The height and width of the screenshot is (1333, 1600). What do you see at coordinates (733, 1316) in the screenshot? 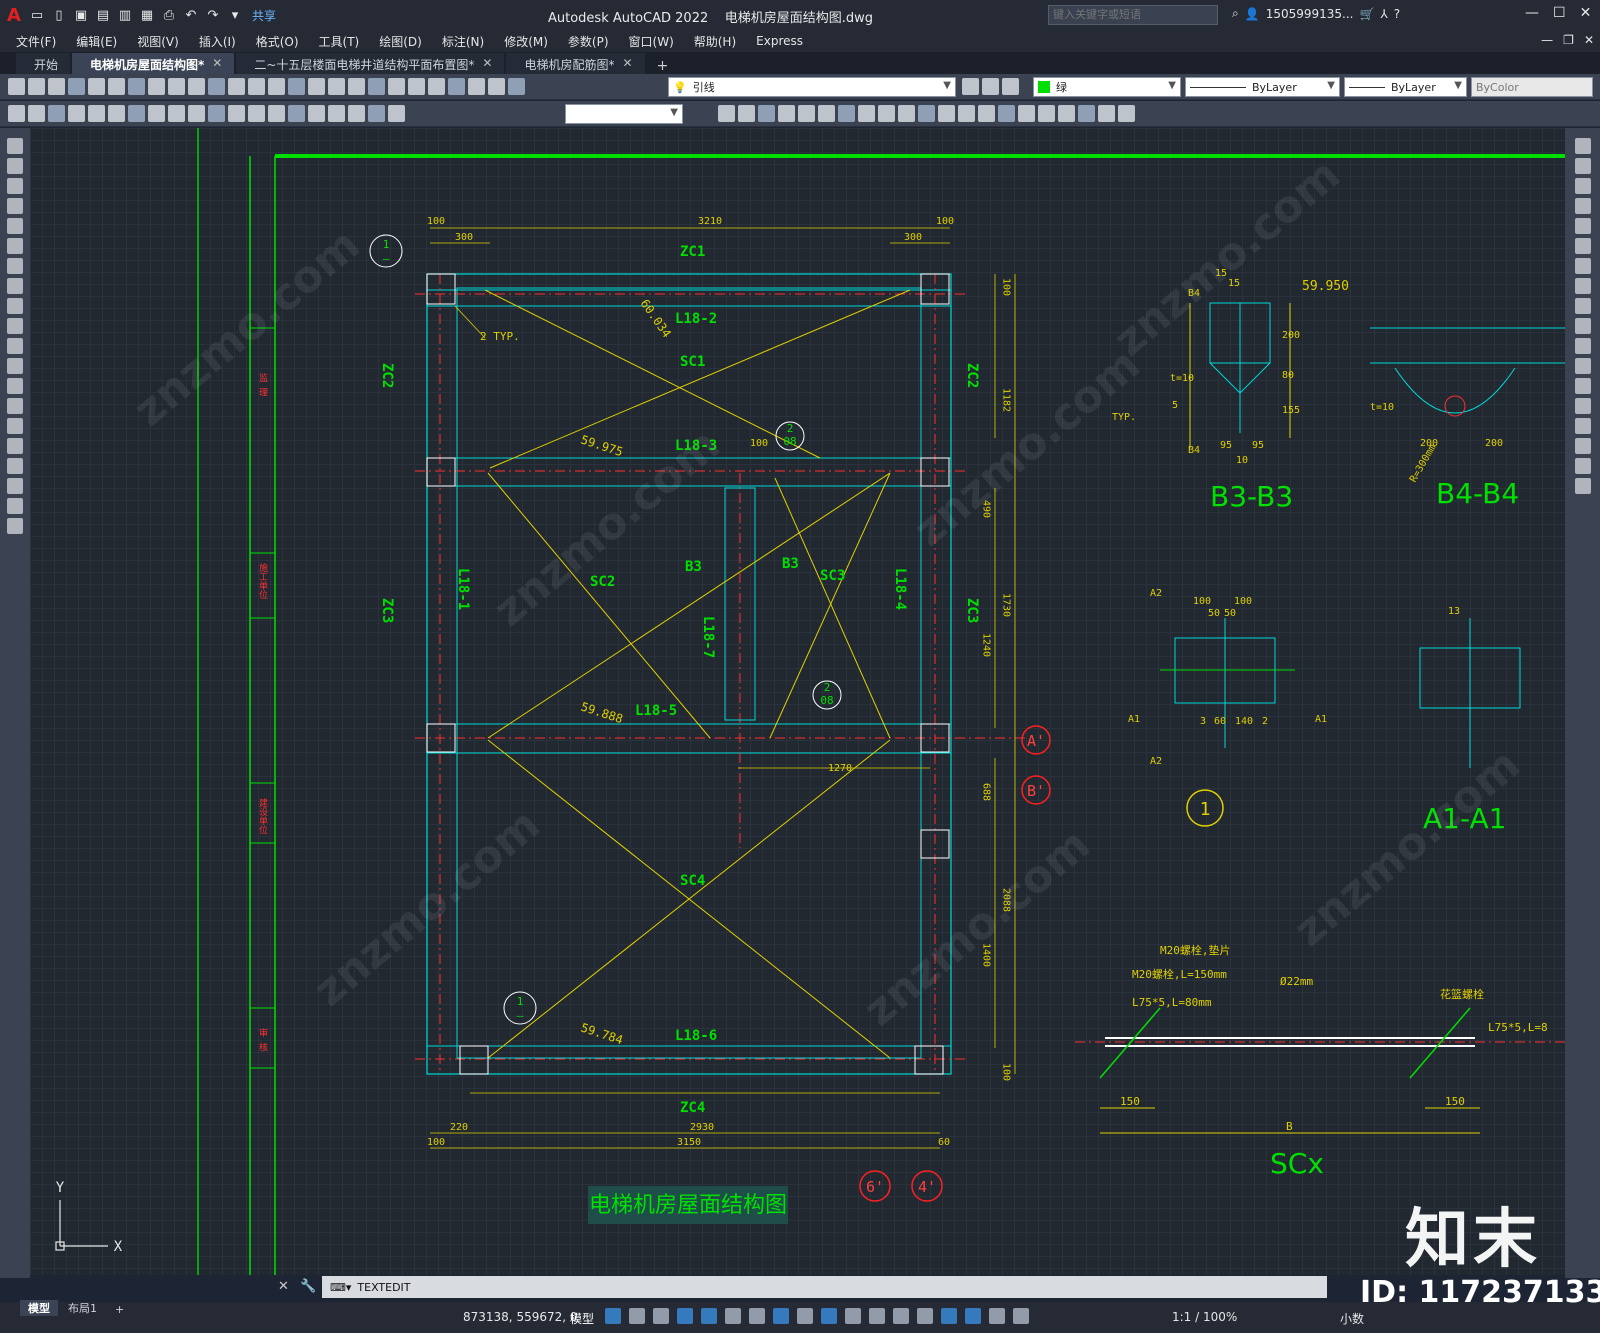
I see `isodraft-icon` at bounding box center [733, 1316].